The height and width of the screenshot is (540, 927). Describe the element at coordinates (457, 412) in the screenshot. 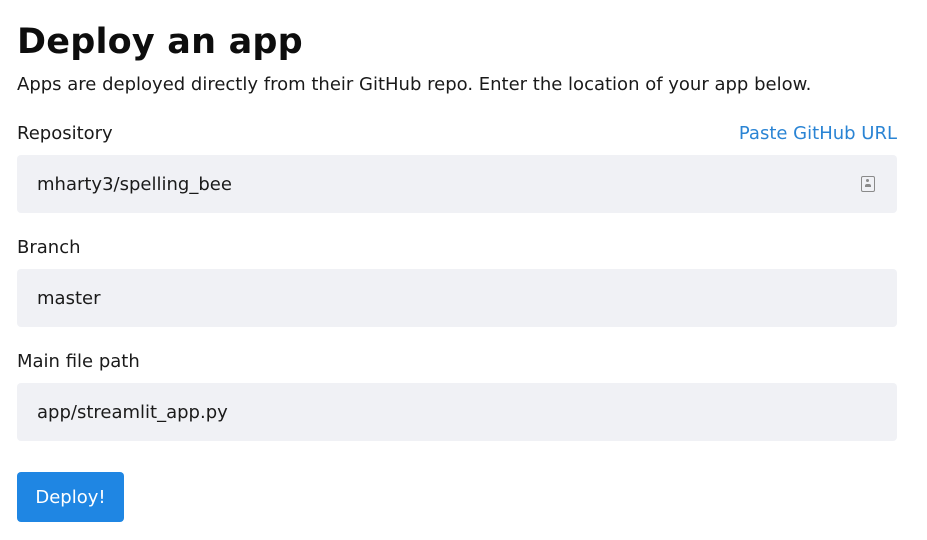

I see `main-file-path-input: app/streamlit_app.py` at that location.